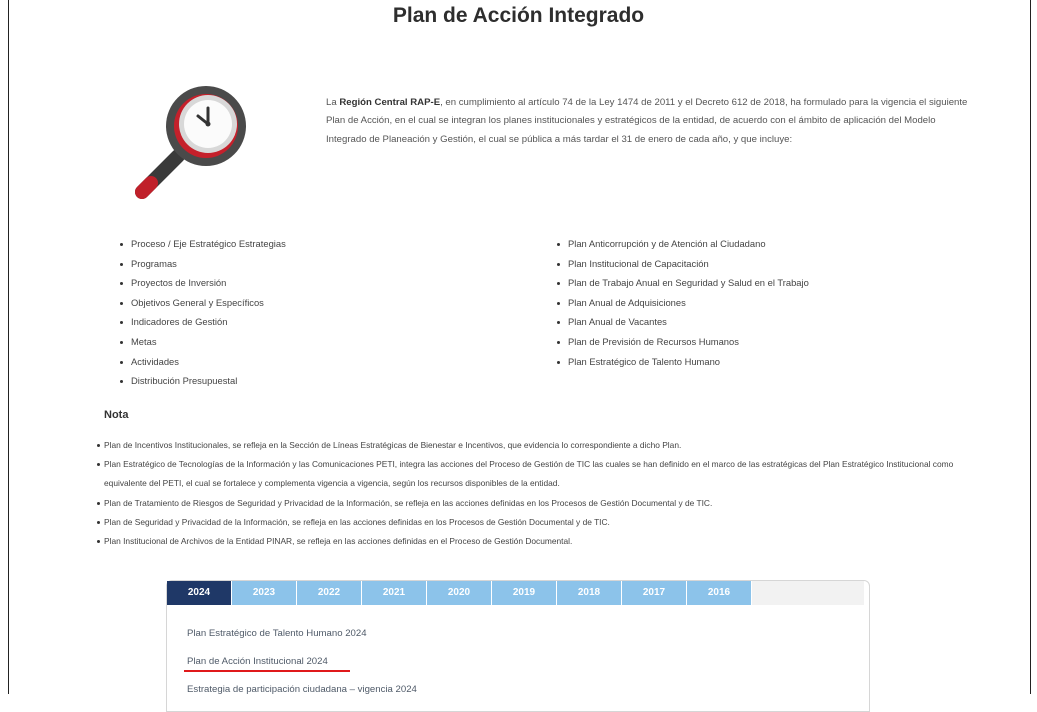  Describe the element at coordinates (201, 264) in the screenshot. I see `list-item: Programas` at that location.